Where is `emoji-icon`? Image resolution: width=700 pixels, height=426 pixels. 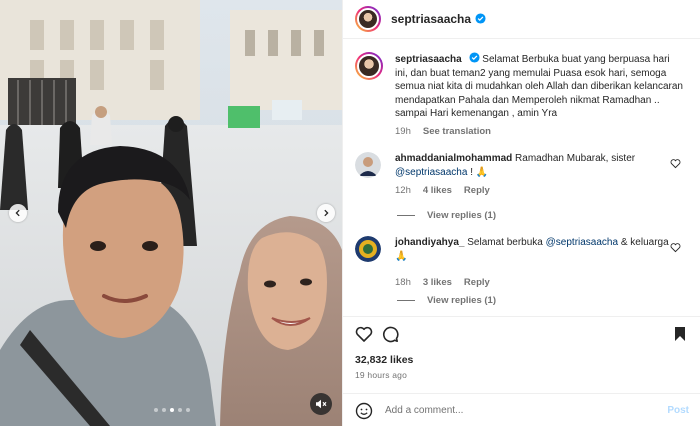 emoji-icon is located at coordinates (364, 411).